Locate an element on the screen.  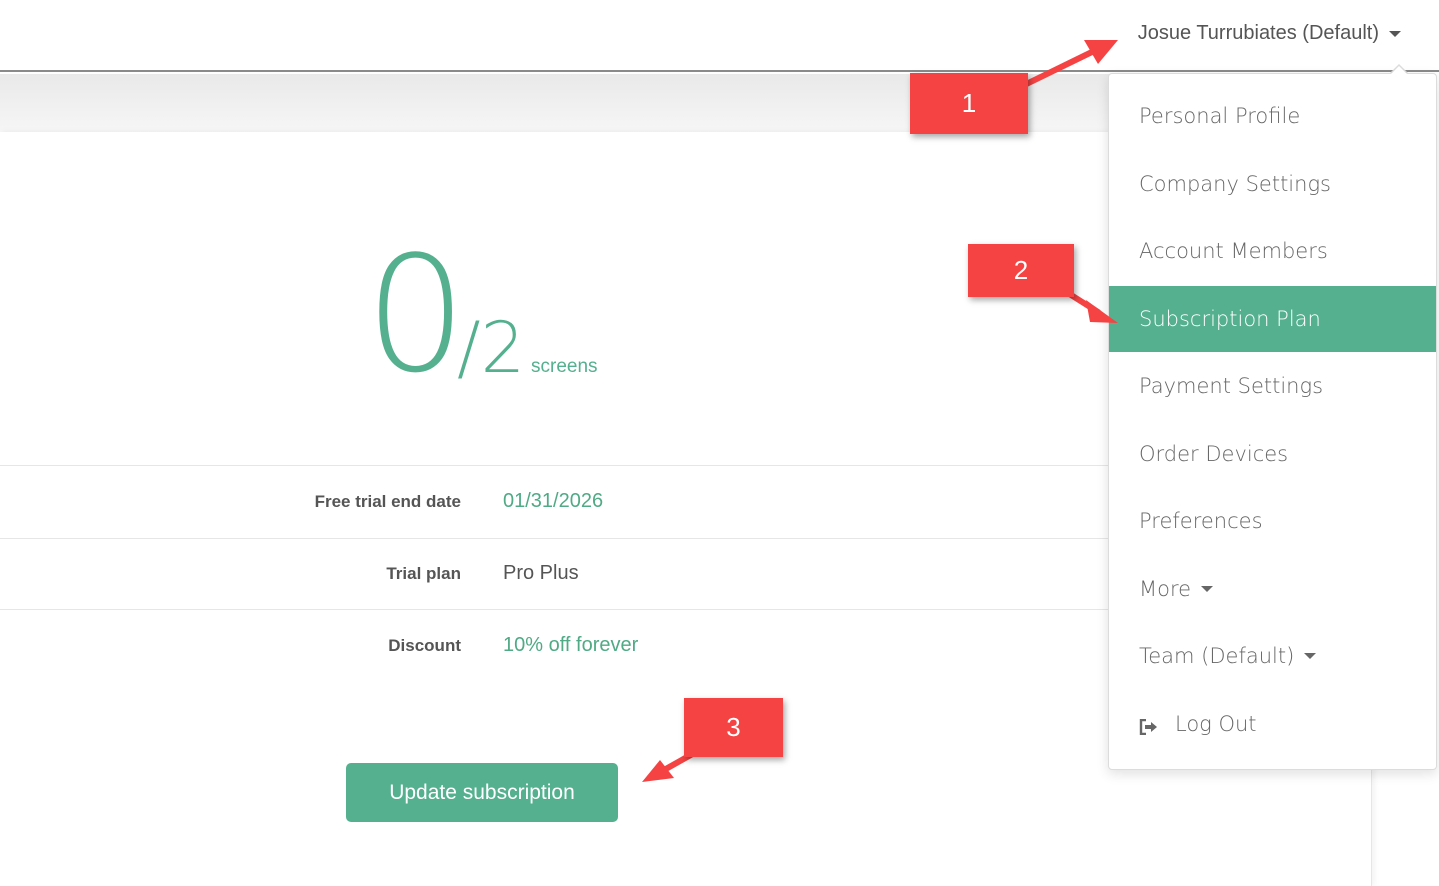
screens-unit: screens is located at coordinates (564, 366).